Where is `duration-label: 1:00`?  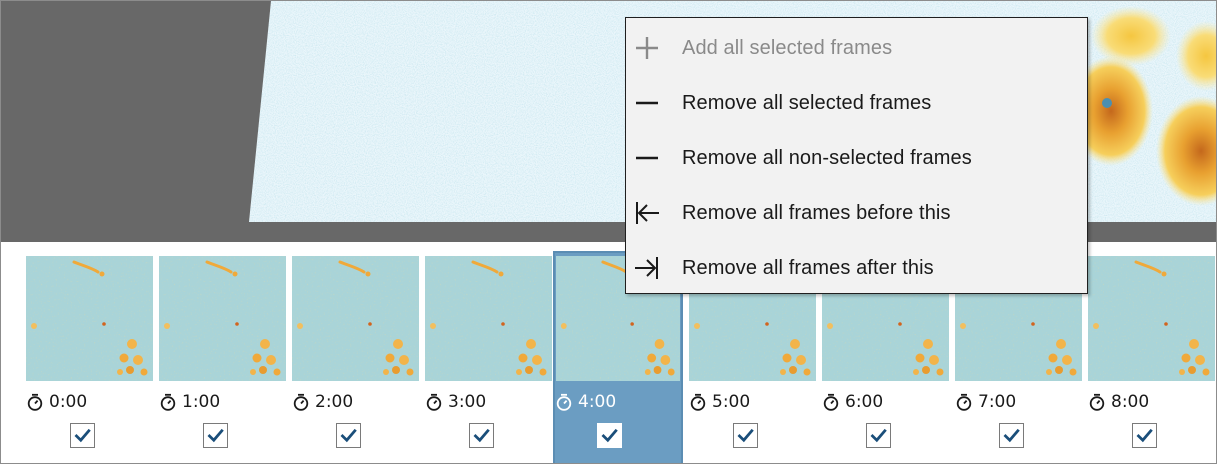 duration-label: 1:00 is located at coordinates (201, 402).